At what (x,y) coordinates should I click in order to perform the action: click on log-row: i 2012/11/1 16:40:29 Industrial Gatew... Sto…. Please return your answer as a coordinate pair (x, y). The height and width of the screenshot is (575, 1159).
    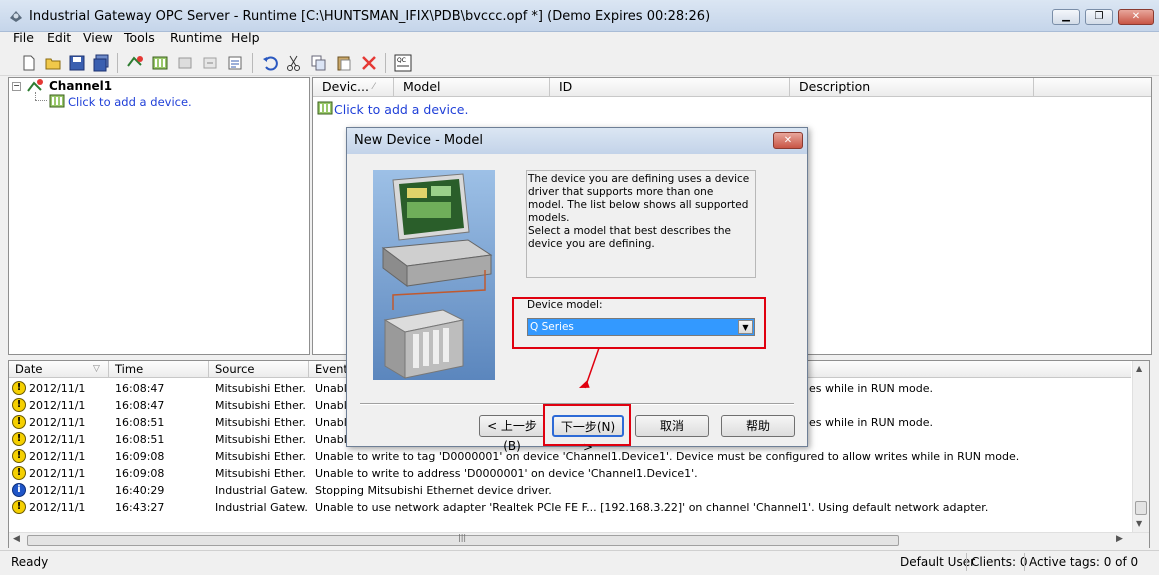
    Looking at the image, I should click on (570, 490).